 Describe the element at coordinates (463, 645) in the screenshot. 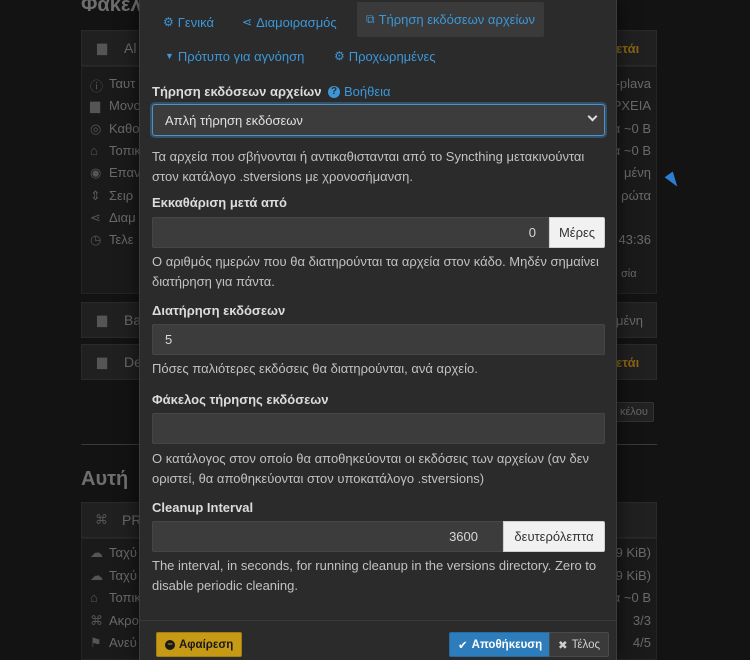

I see `check-icon: ✔` at that location.